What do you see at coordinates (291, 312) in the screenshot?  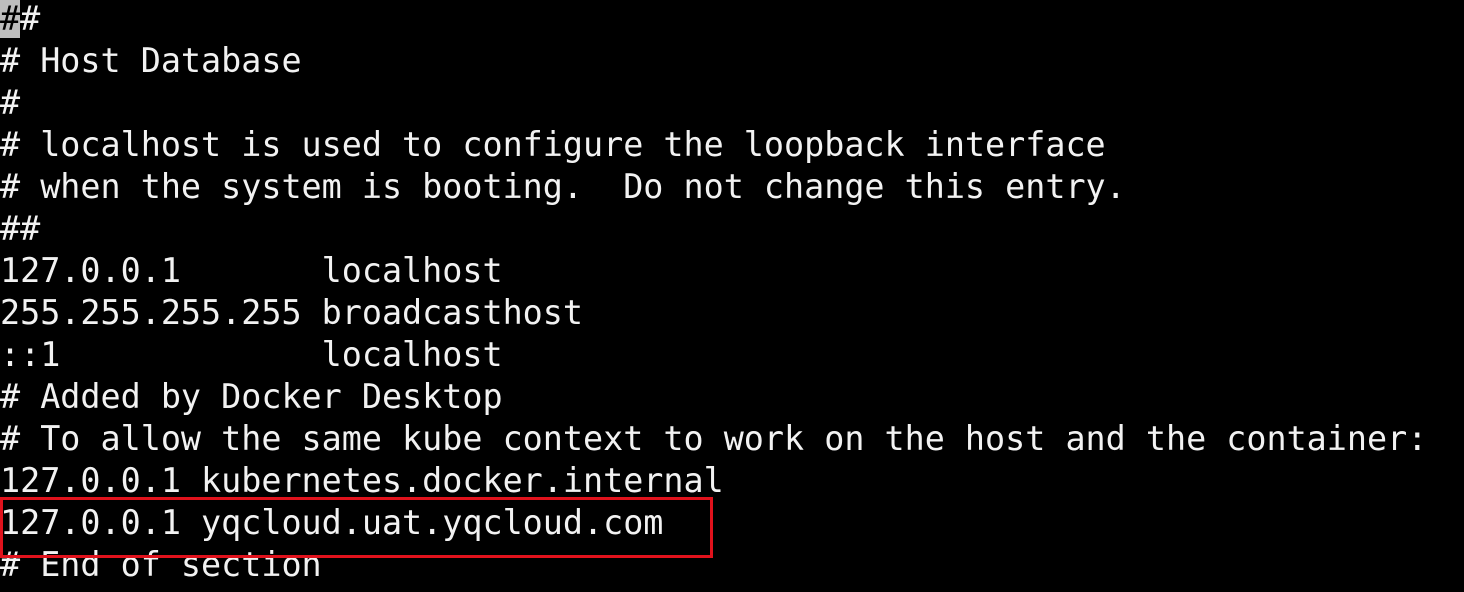 I see `terminal-line-8: 255.255.255.255 broadcasthost` at bounding box center [291, 312].